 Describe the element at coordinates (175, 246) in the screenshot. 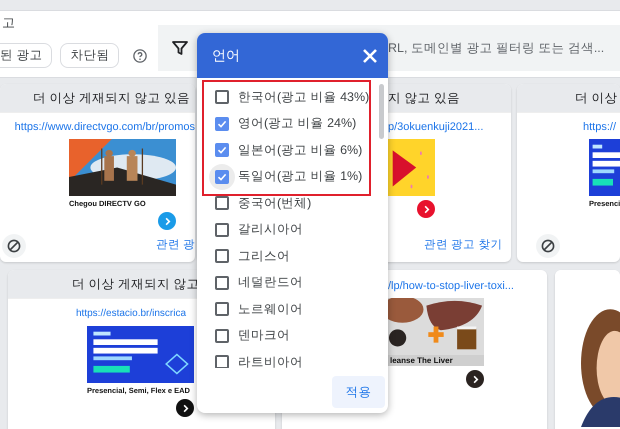

I see `related-ads-link: 관련 광` at that location.